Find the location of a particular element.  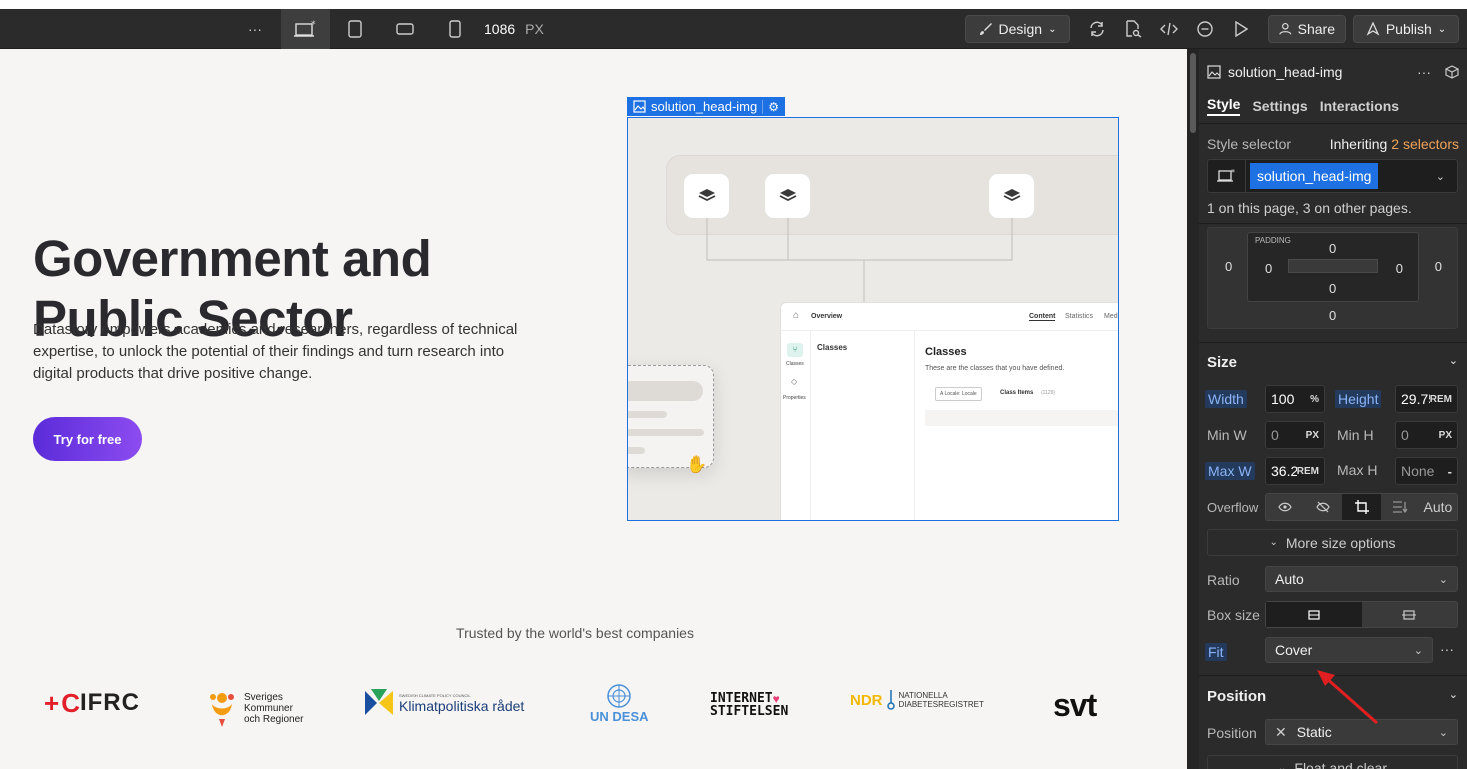

canvas-width-readout: 1086 PX is located at coordinates (524, 29).